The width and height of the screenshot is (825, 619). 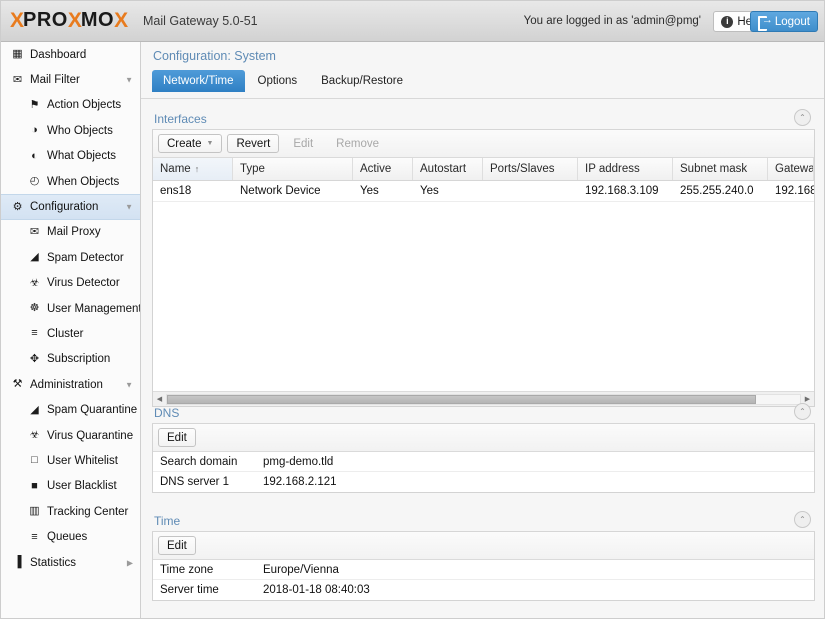 I want to click on sidebar-item-configuration: ⚙ Configuration ▼, so click(x=70, y=207).